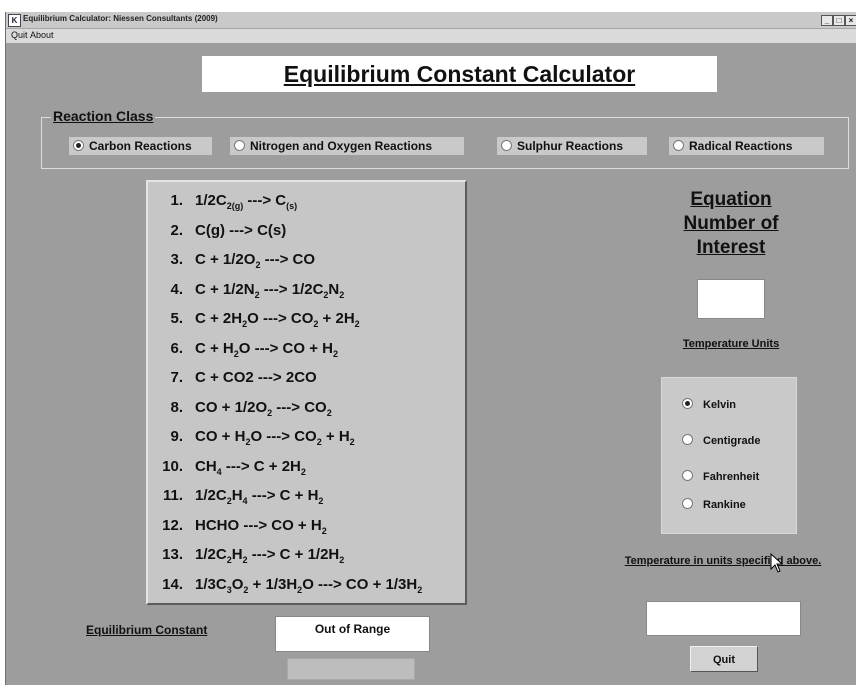 This screenshot has width=856, height=685. Describe the element at coordinates (731, 344) in the screenshot. I see `temperature-units-label: Temperature Units` at that location.